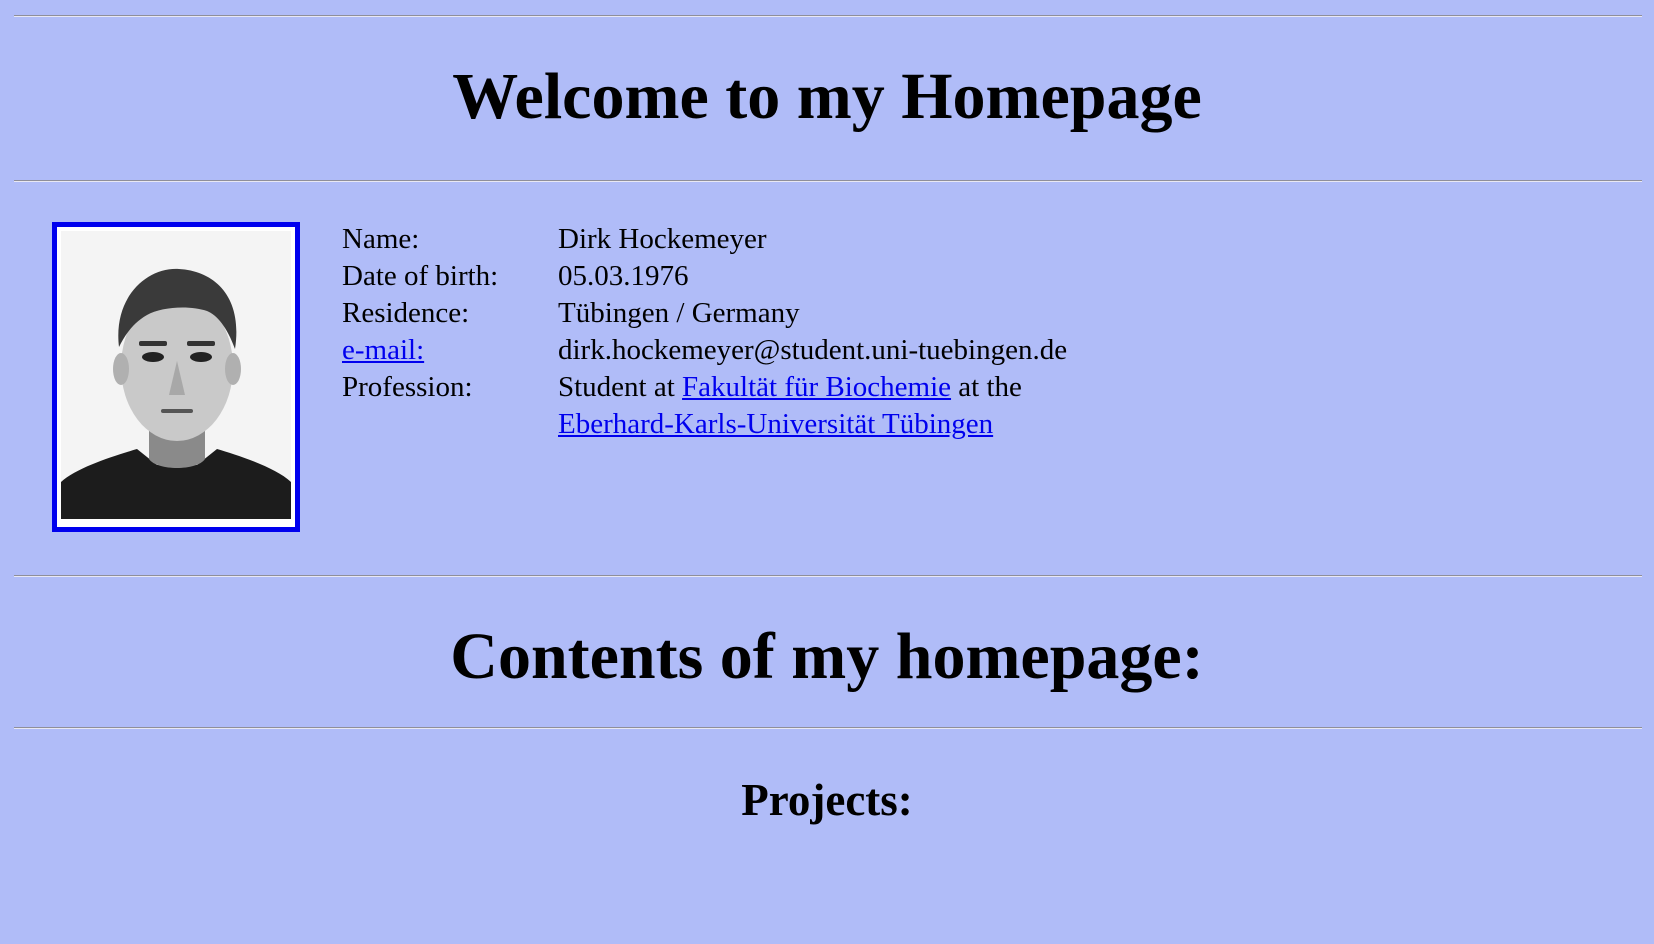 The height and width of the screenshot is (944, 1654). What do you see at coordinates (827, 96) in the screenshot?
I see `page-title: Welcome to my Homepage` at bounding box center [827, 96].